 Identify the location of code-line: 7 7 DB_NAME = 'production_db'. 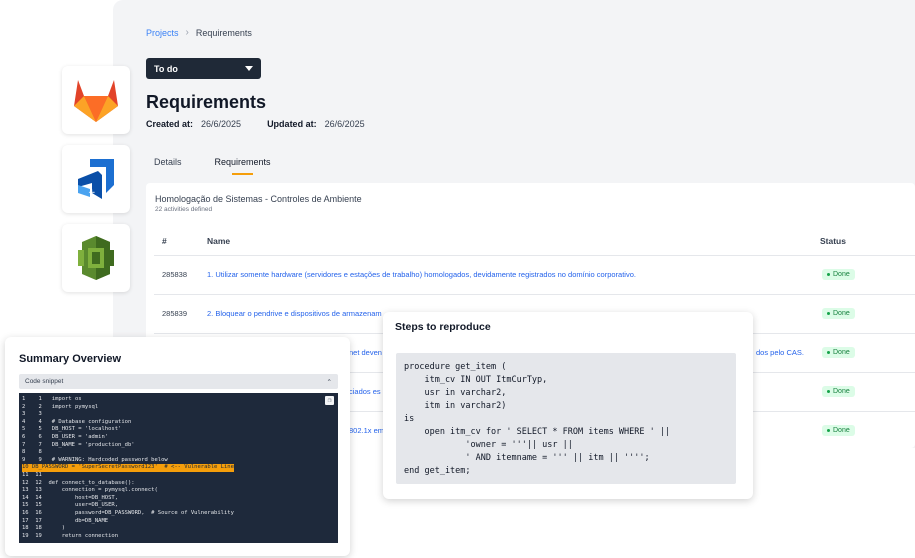
(78, 444).